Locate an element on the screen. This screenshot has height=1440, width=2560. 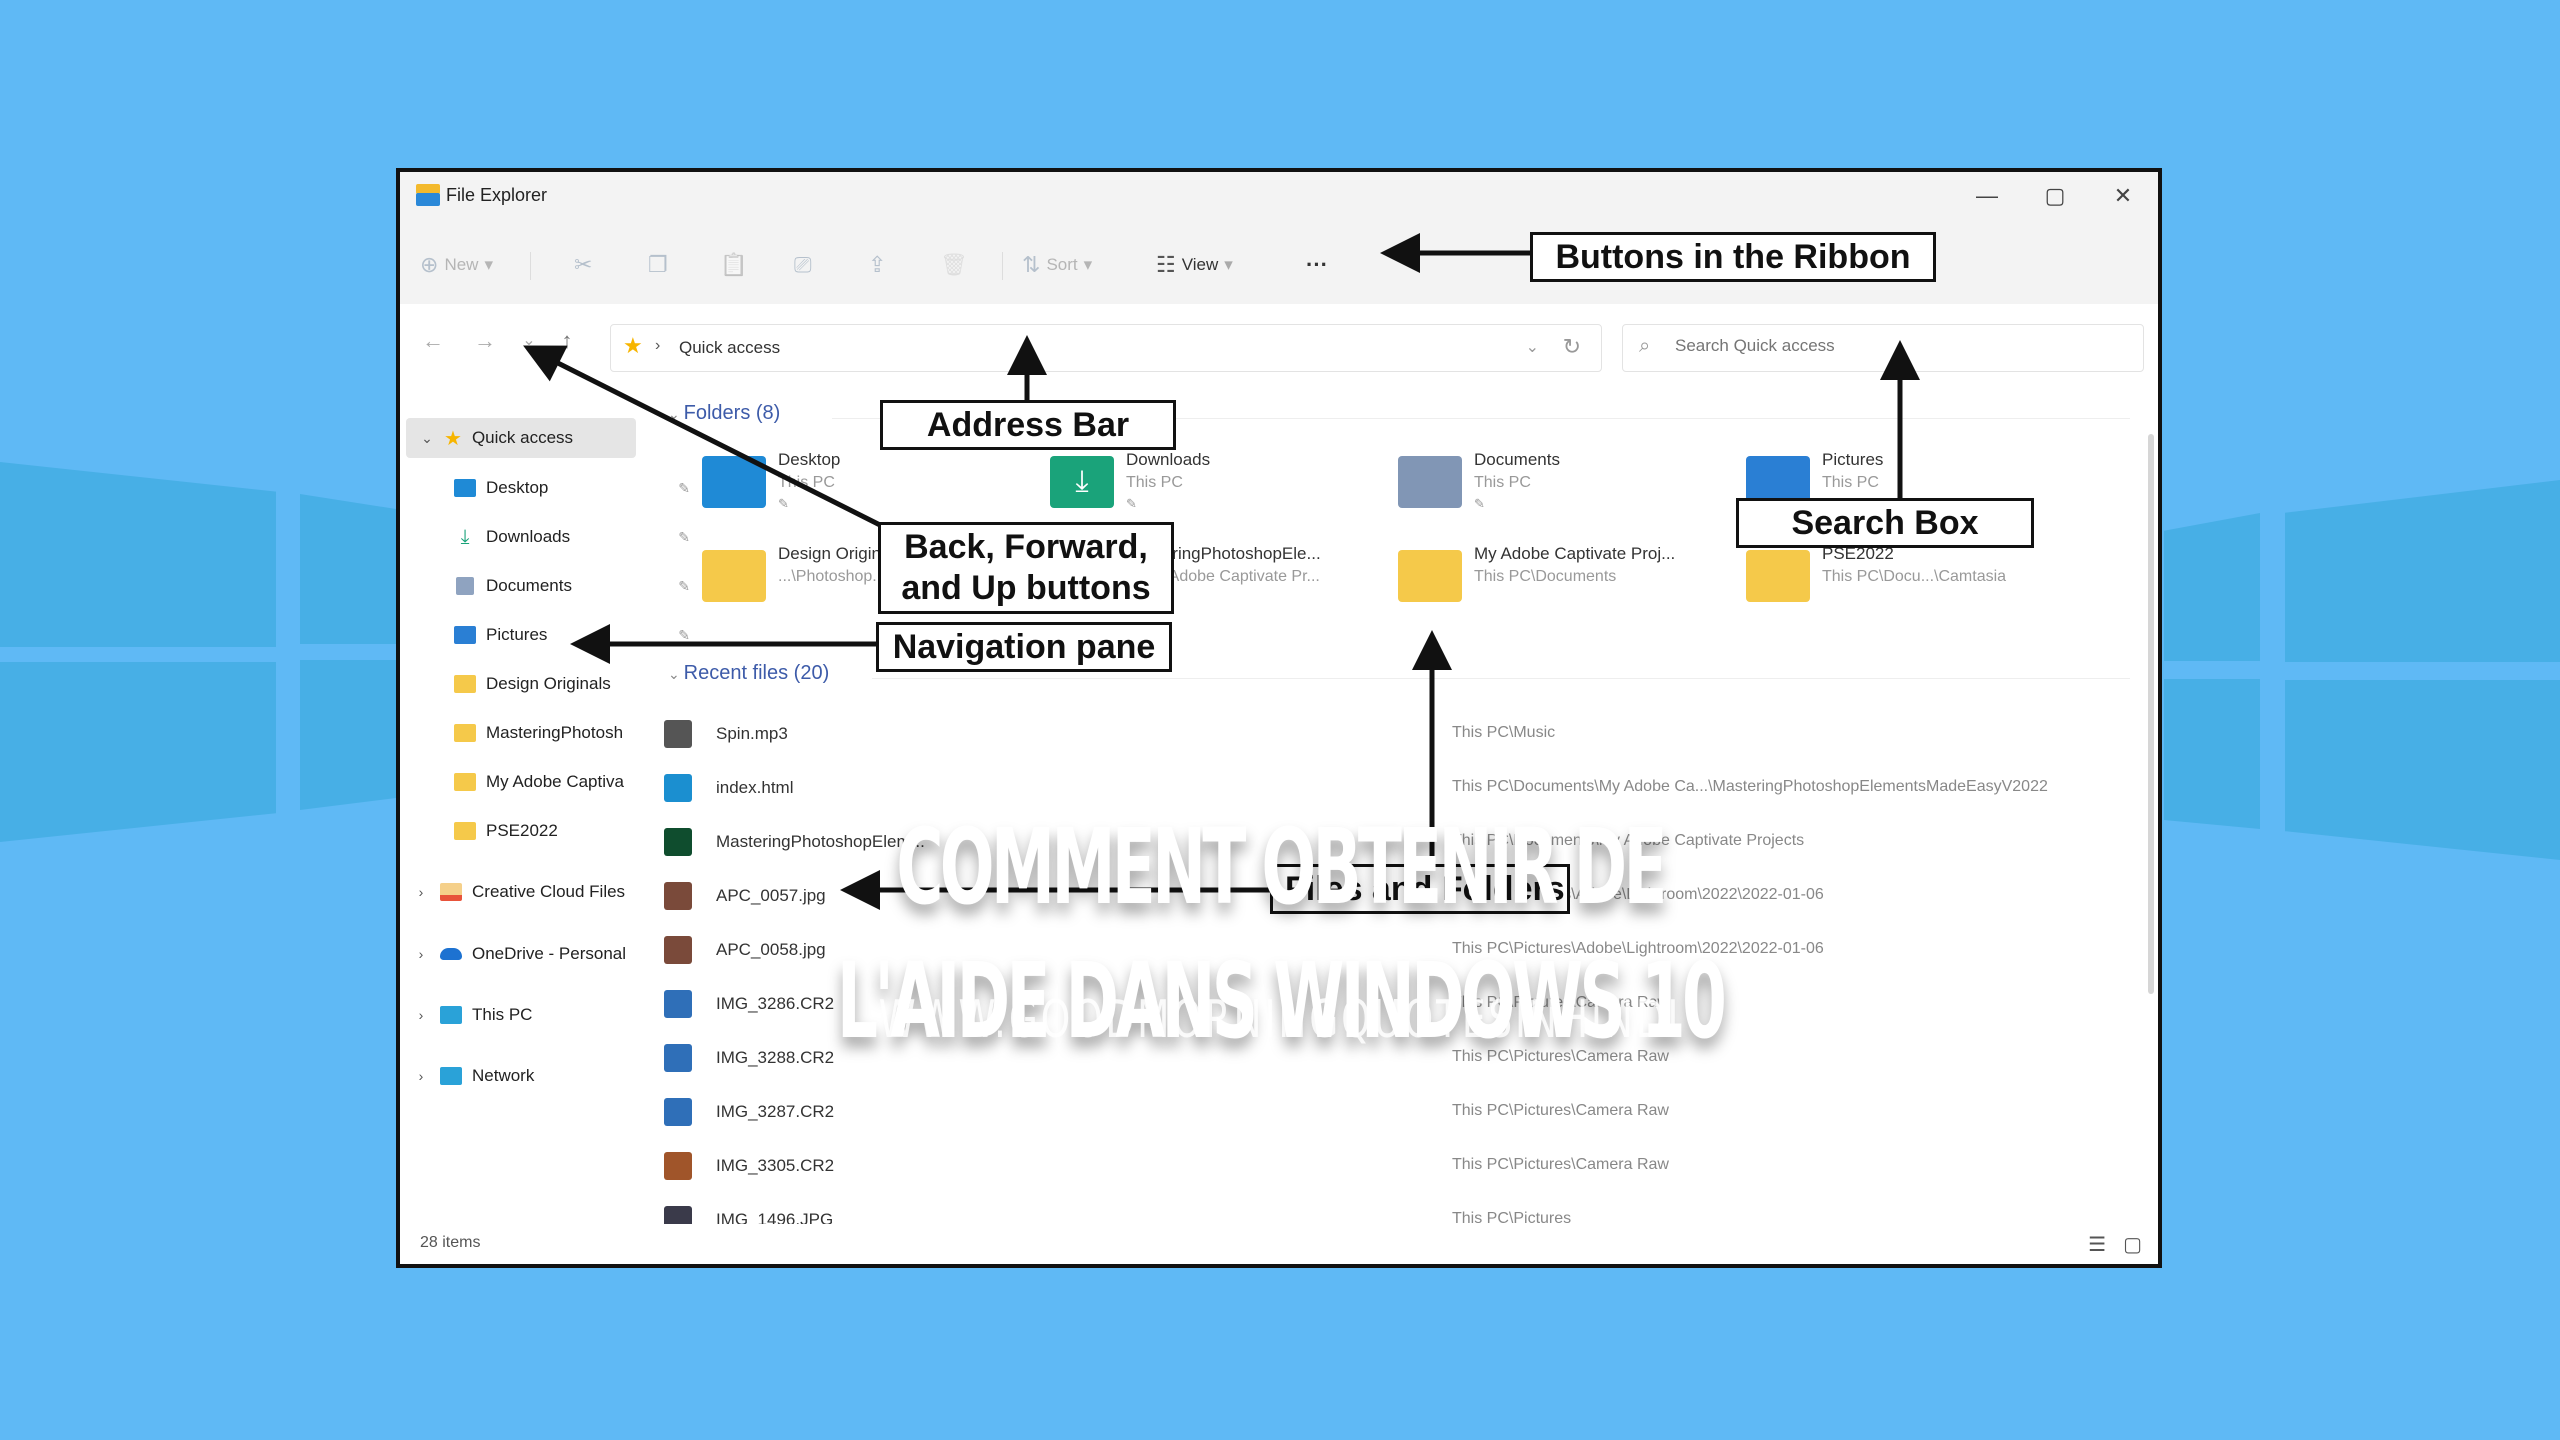
recent-files-section-header: ⌄ Recent files (20) is located at coordinates (748, 673).